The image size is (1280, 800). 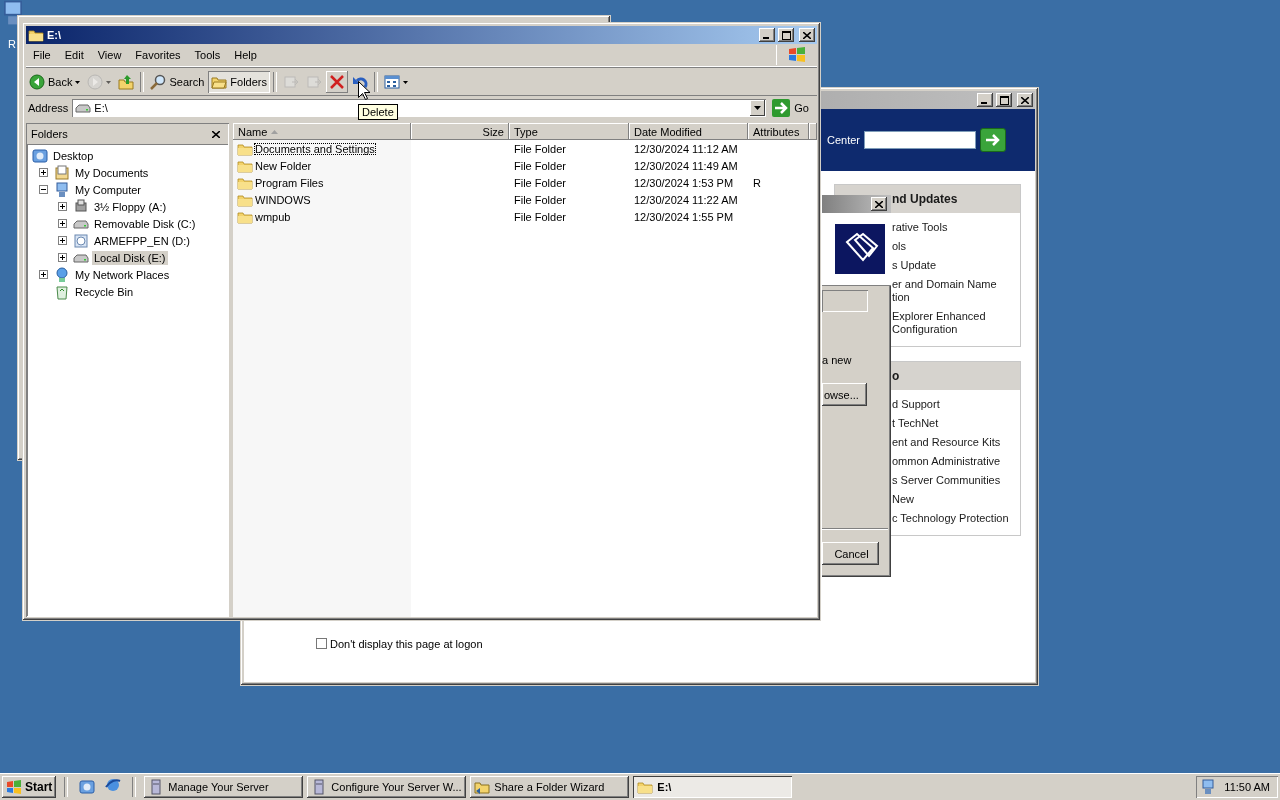 I want to click on menu-item: Edit, so click(x=74, y=55).